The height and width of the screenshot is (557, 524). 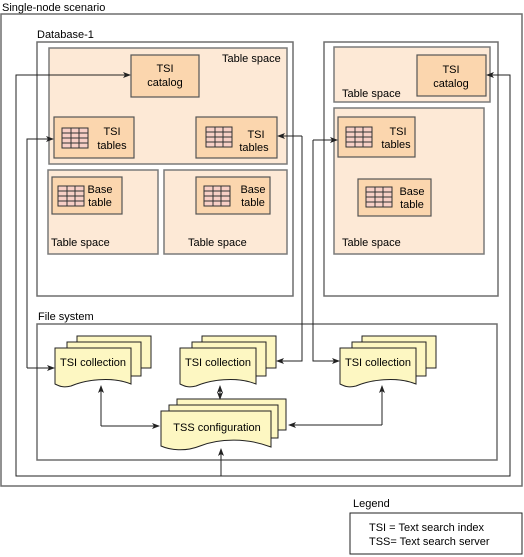 What do you see at coordinates (65, 35) in the screenshot?
I see `database1-label: Database-1` at bounding box center [65, 35].